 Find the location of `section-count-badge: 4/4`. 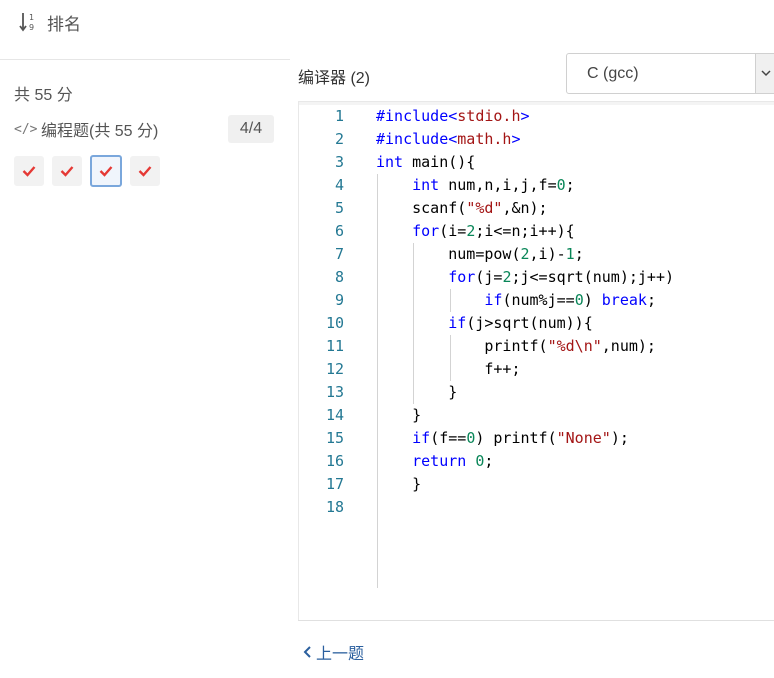

section-count-badge: 4/4 is located at coordinates (251, 129).